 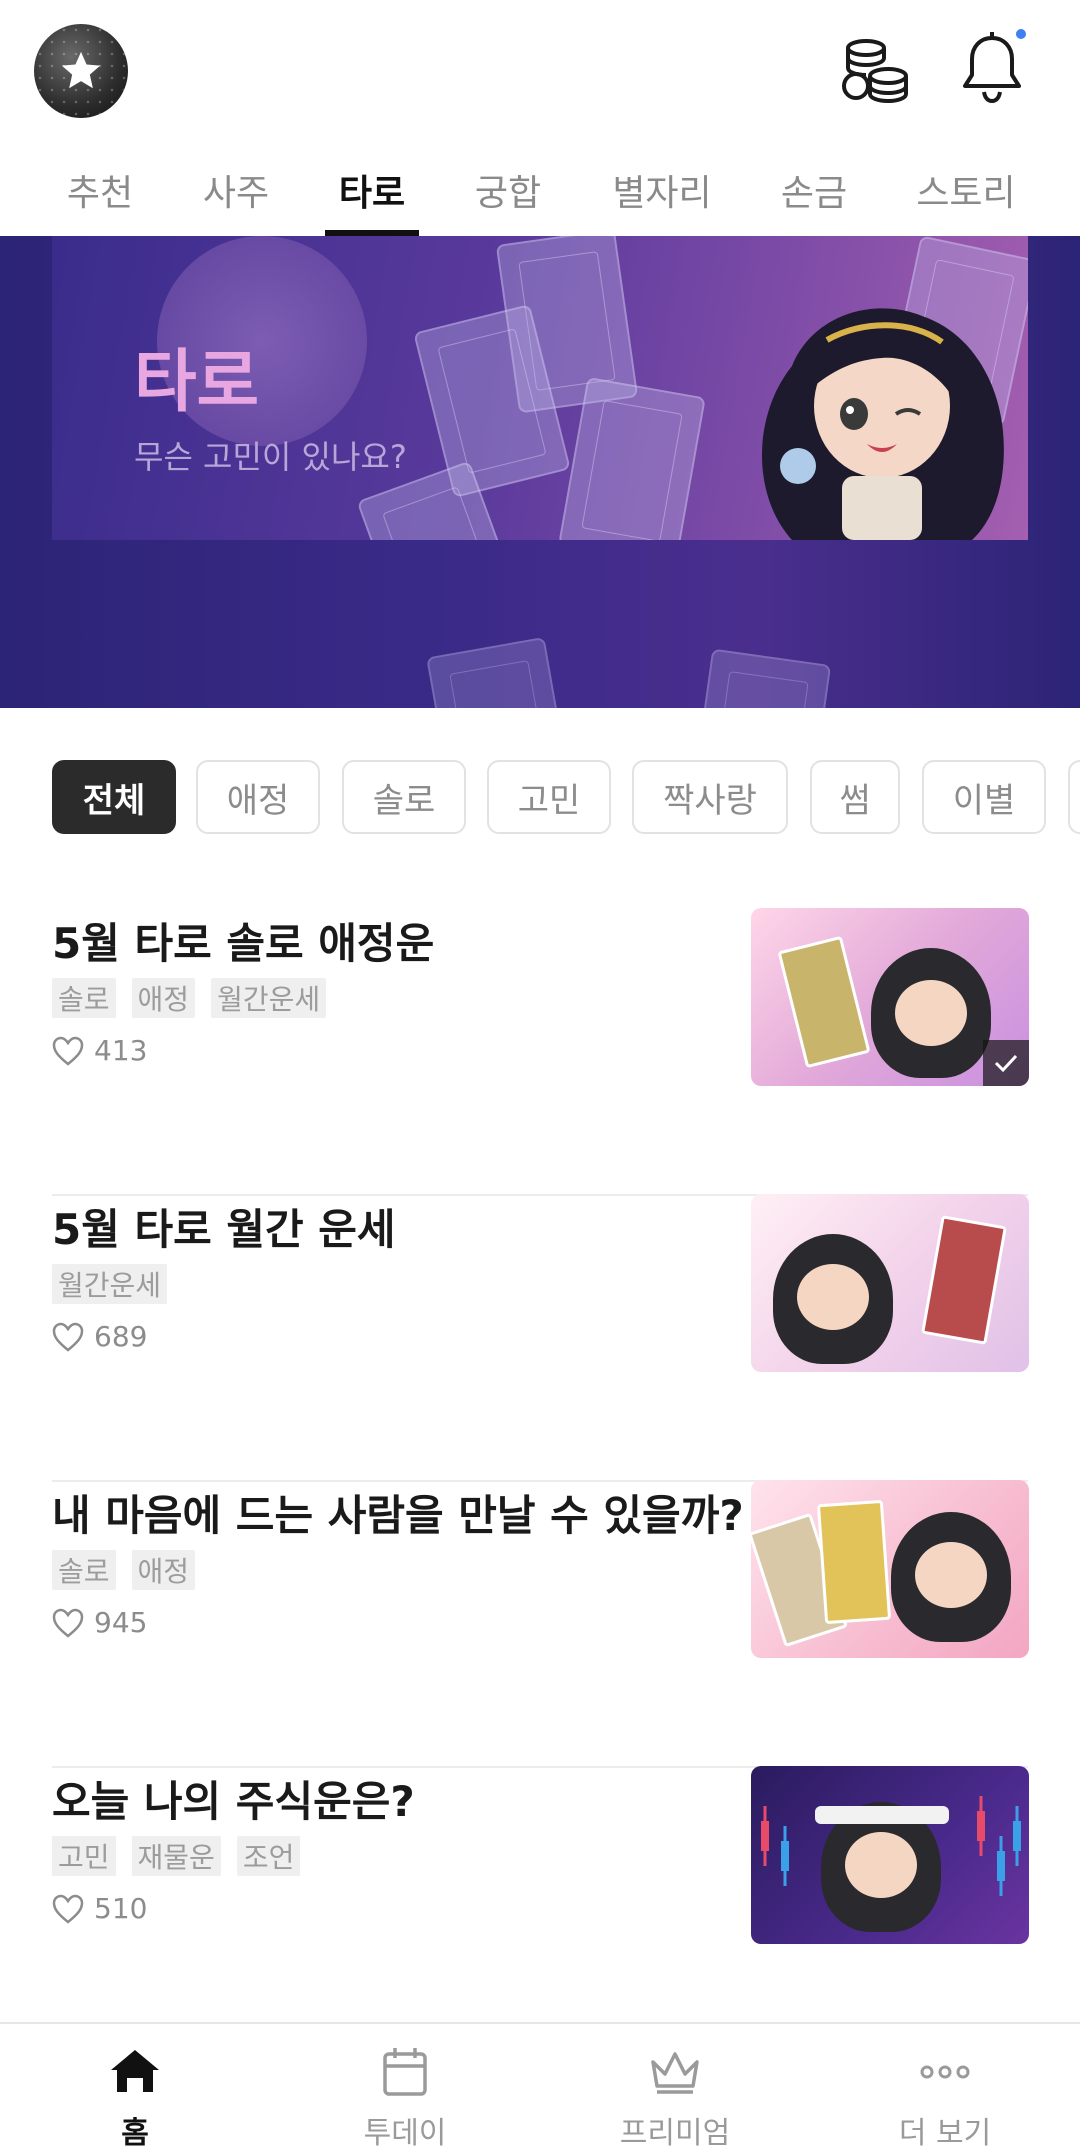 What do you see at coordinates (405, 2133) in the screenshot?
I see `nav-label: 투데이` at bounding box center [405, 2133].